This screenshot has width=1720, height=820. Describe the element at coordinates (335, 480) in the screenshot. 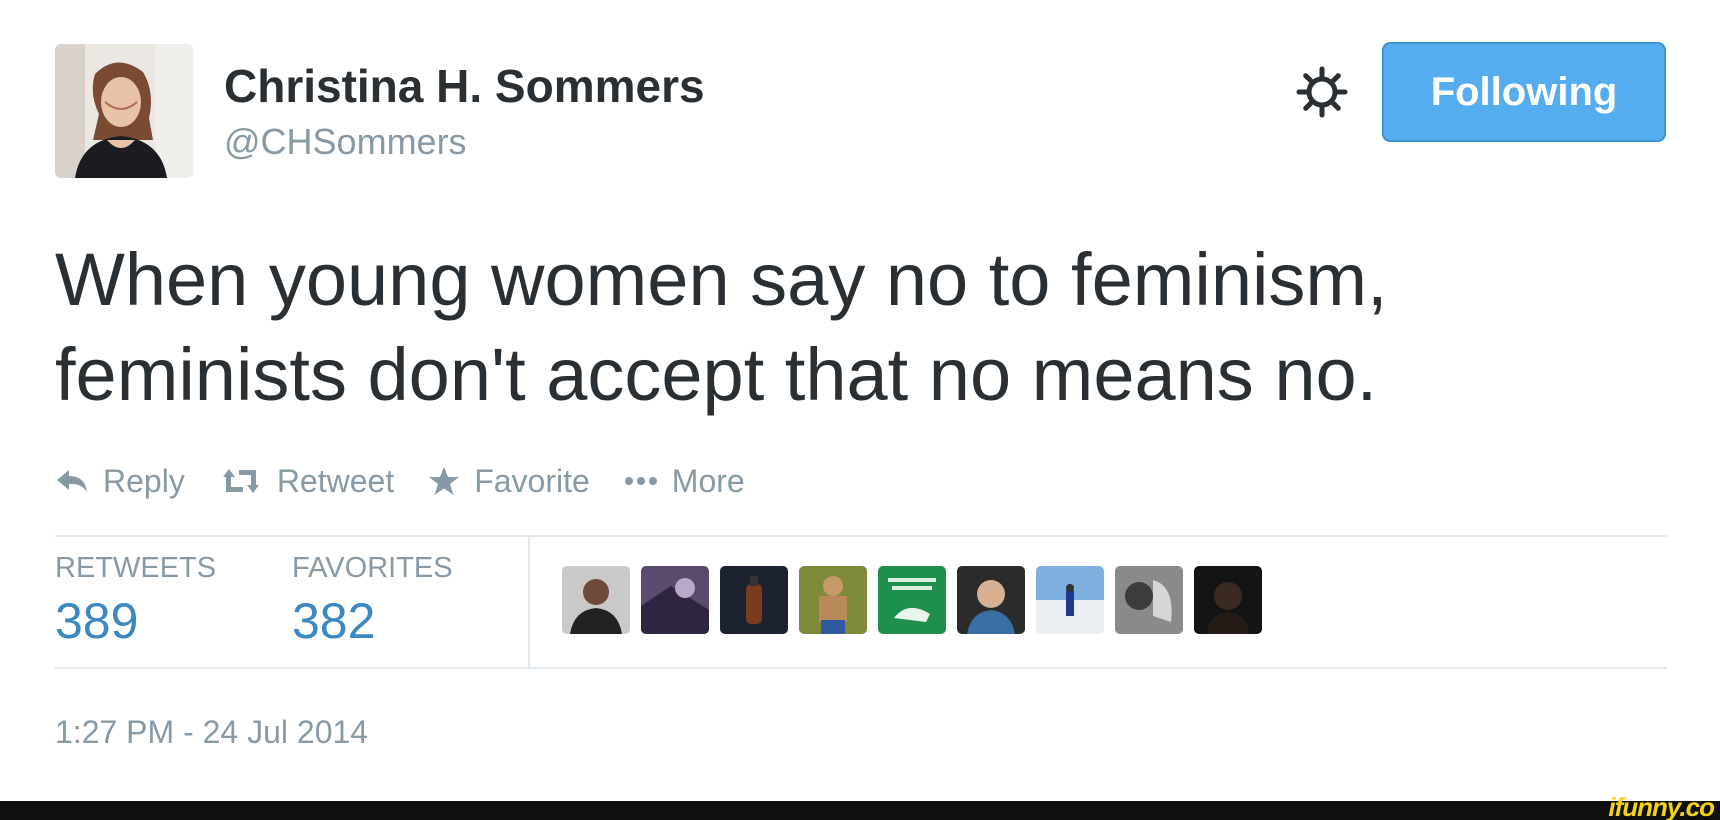

I see `retweet-label: Retweet` at that location.